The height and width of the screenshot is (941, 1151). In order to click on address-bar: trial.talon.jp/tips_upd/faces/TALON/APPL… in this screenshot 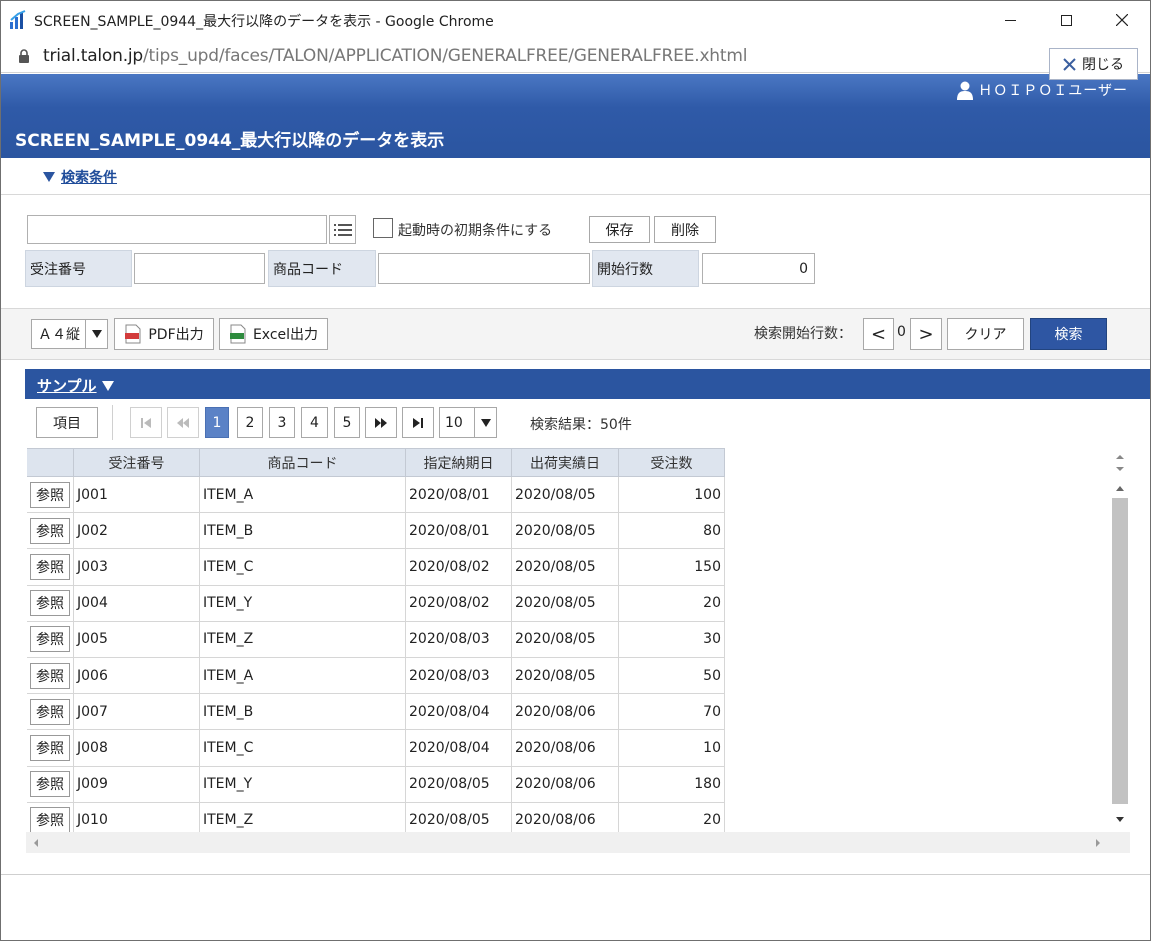, I will do `click(575, 56)`.